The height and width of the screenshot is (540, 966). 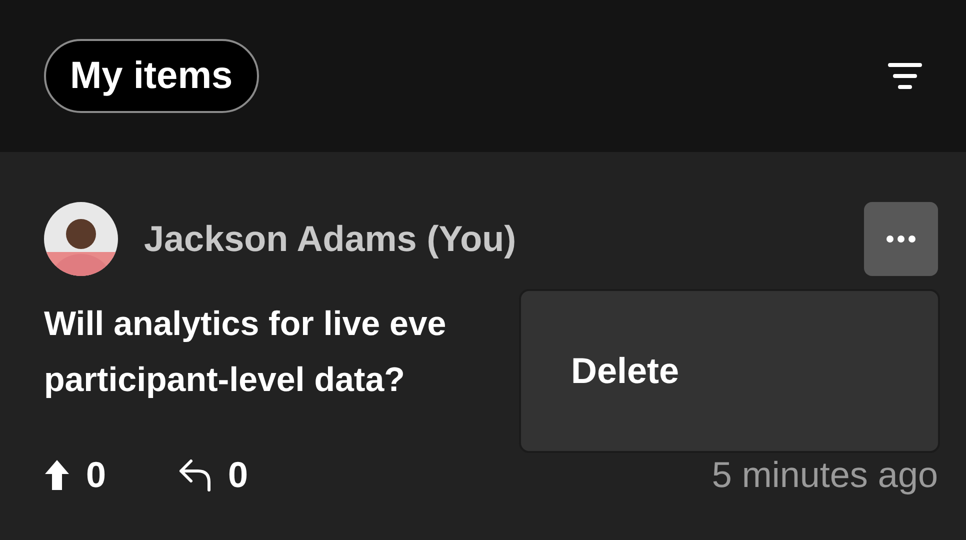 I want to click on my-items-title: My items, so click(x=151, y=76).